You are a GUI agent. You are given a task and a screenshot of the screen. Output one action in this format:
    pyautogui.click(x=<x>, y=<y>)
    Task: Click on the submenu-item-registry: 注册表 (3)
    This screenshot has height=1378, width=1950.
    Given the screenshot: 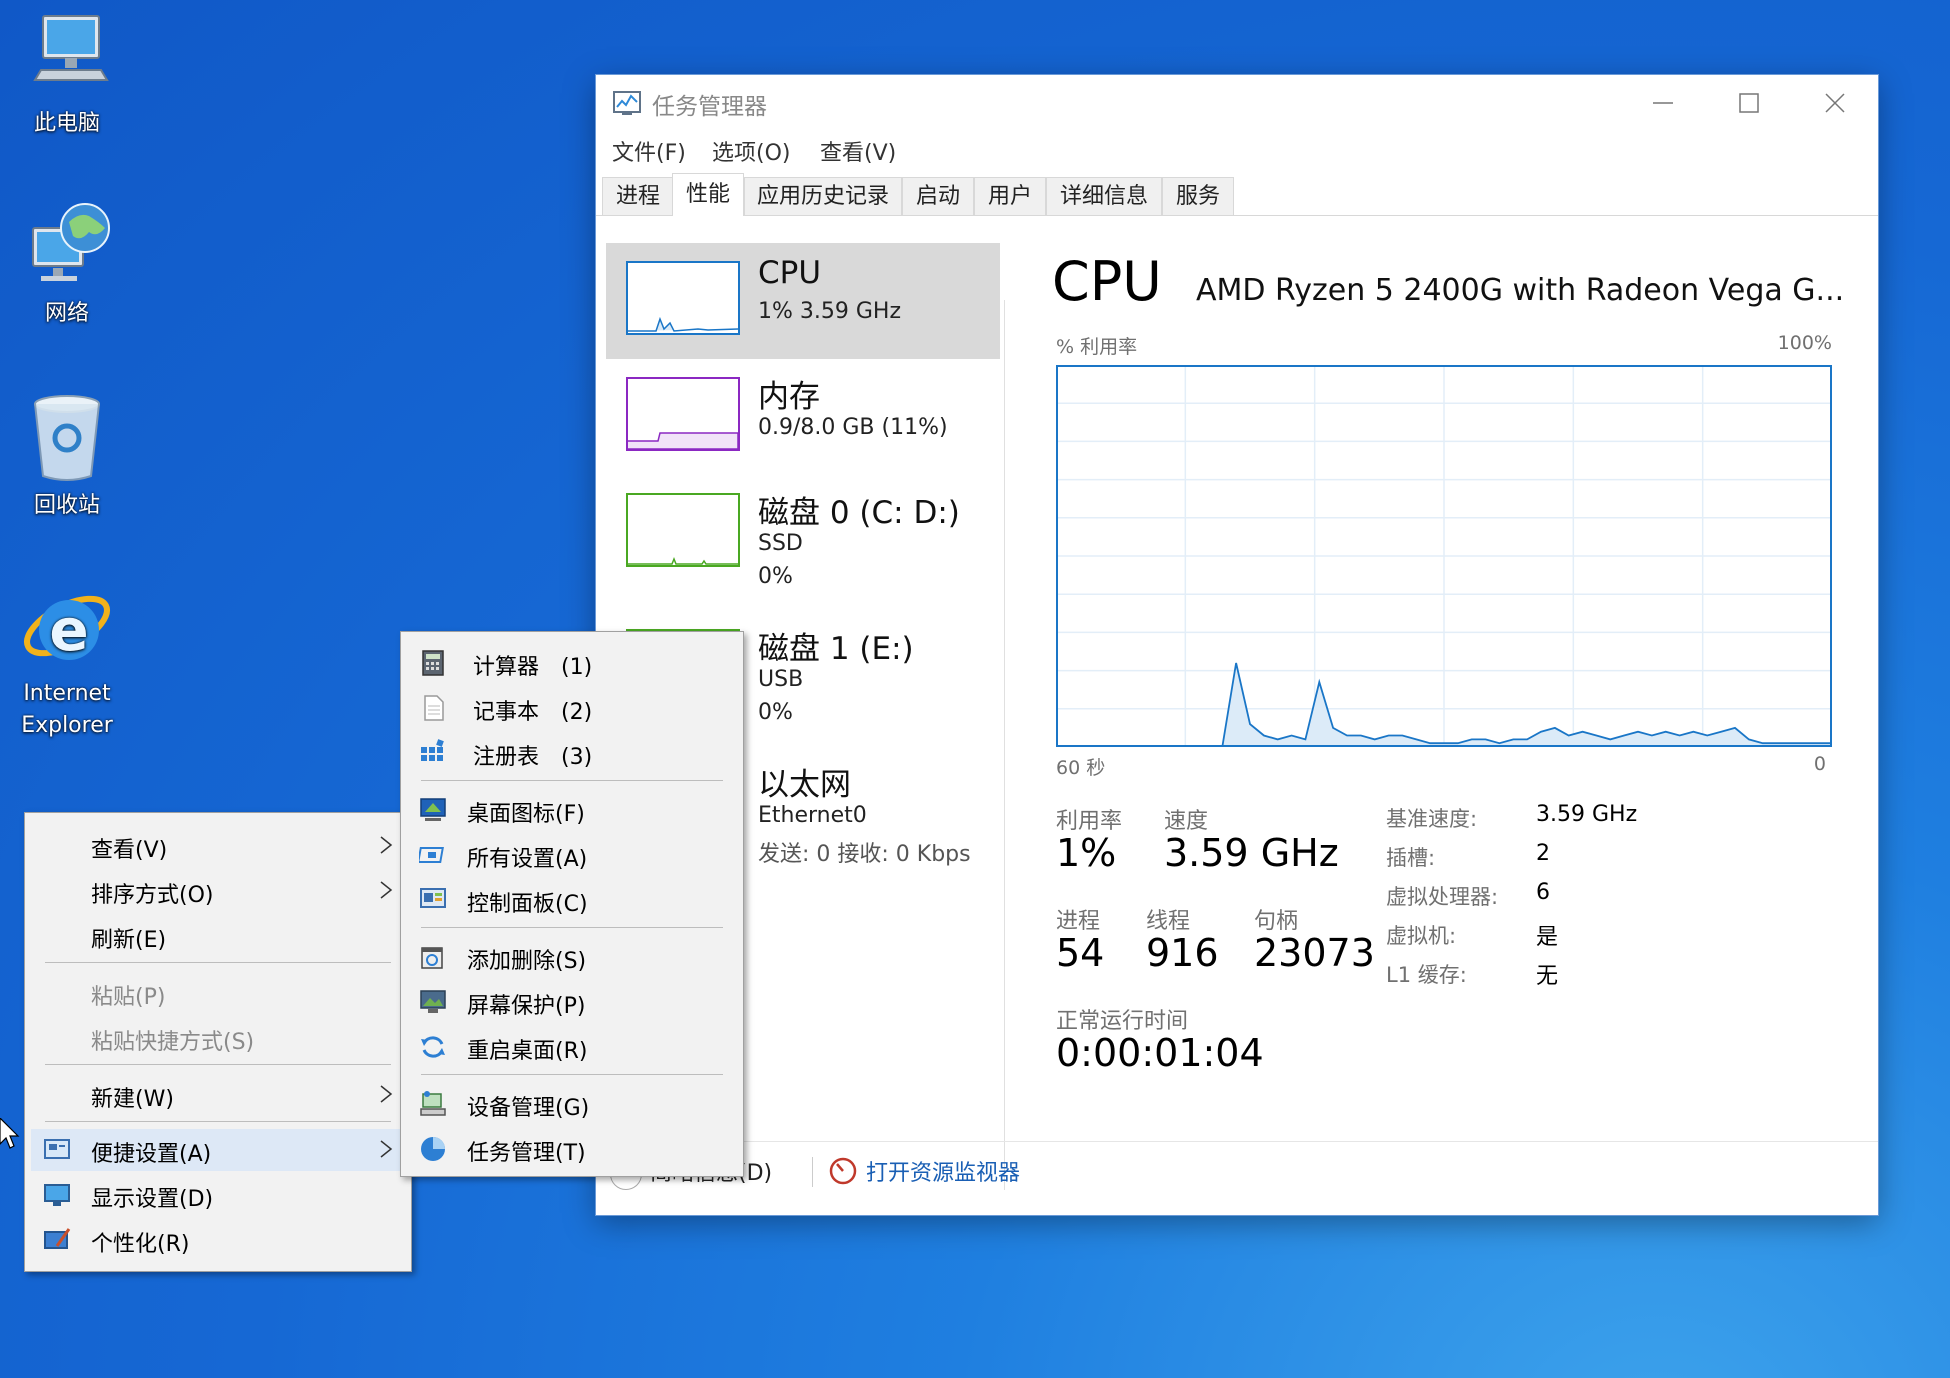 What is the action you would take?
    pyautogui.click(x=572, y=753)
    